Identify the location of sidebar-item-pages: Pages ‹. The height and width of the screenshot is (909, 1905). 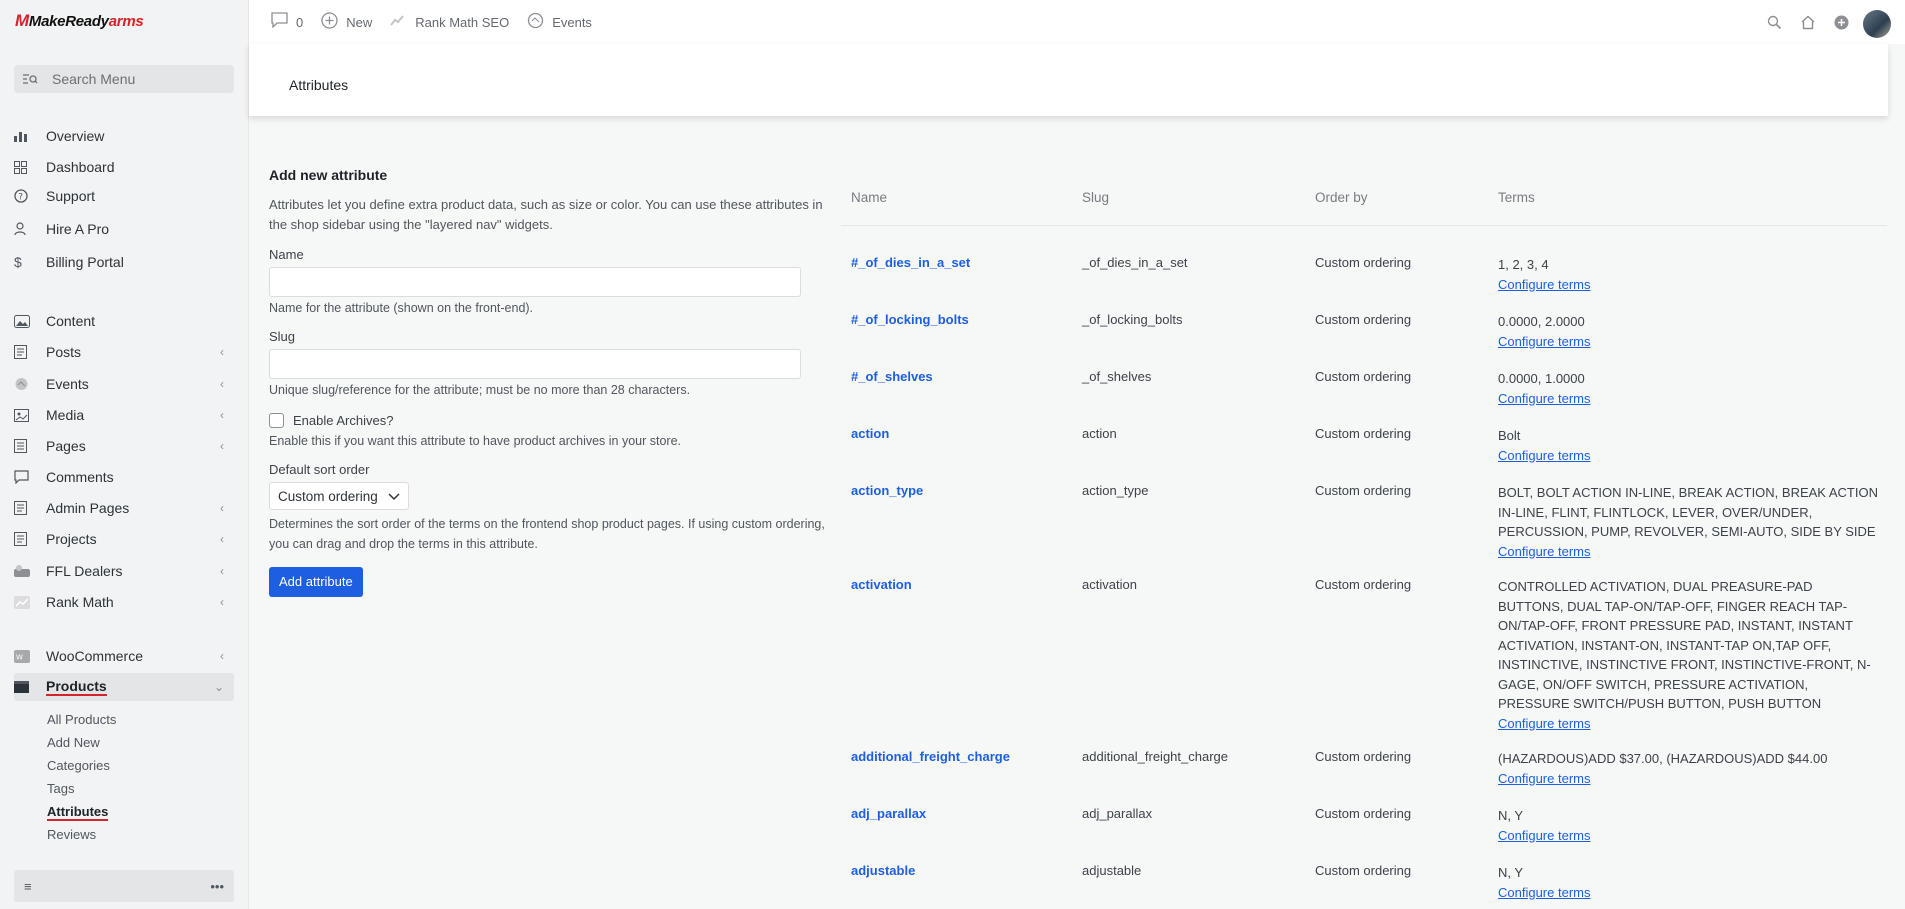
(124, 446).